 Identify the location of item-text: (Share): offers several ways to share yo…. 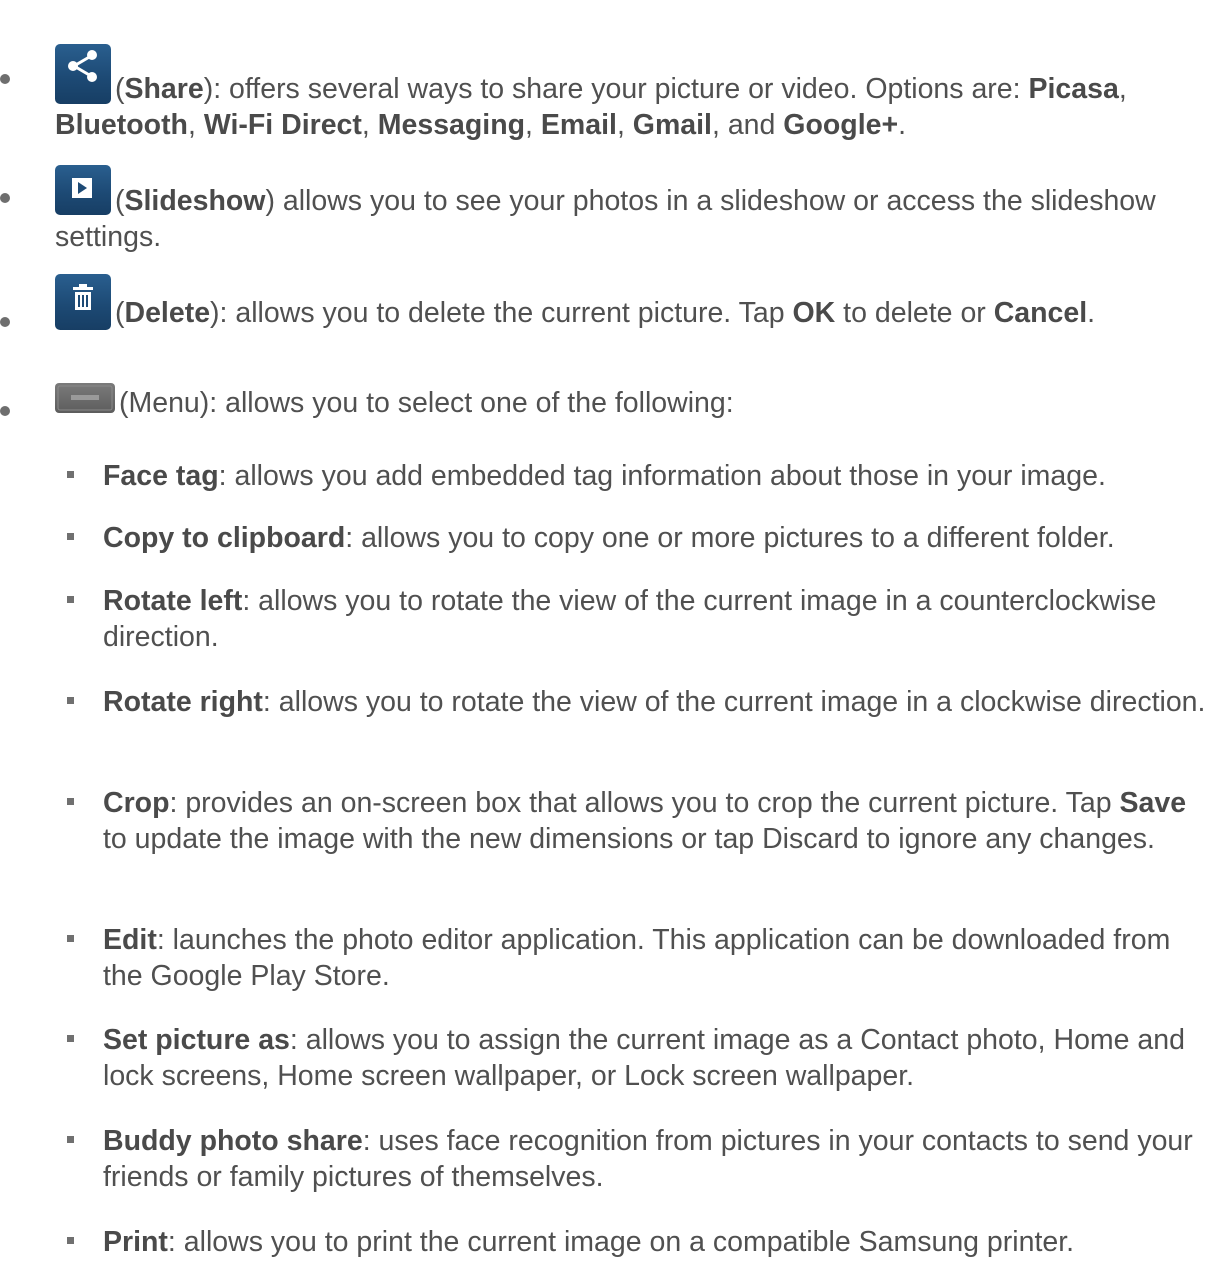
(630, 93).